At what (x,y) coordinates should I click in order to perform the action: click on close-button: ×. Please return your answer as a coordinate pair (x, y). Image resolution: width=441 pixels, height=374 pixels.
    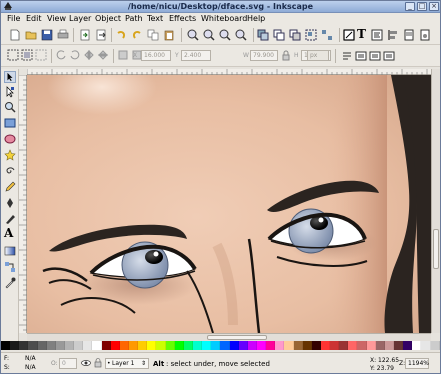
    Looking at the image, I should click on (434, 6).